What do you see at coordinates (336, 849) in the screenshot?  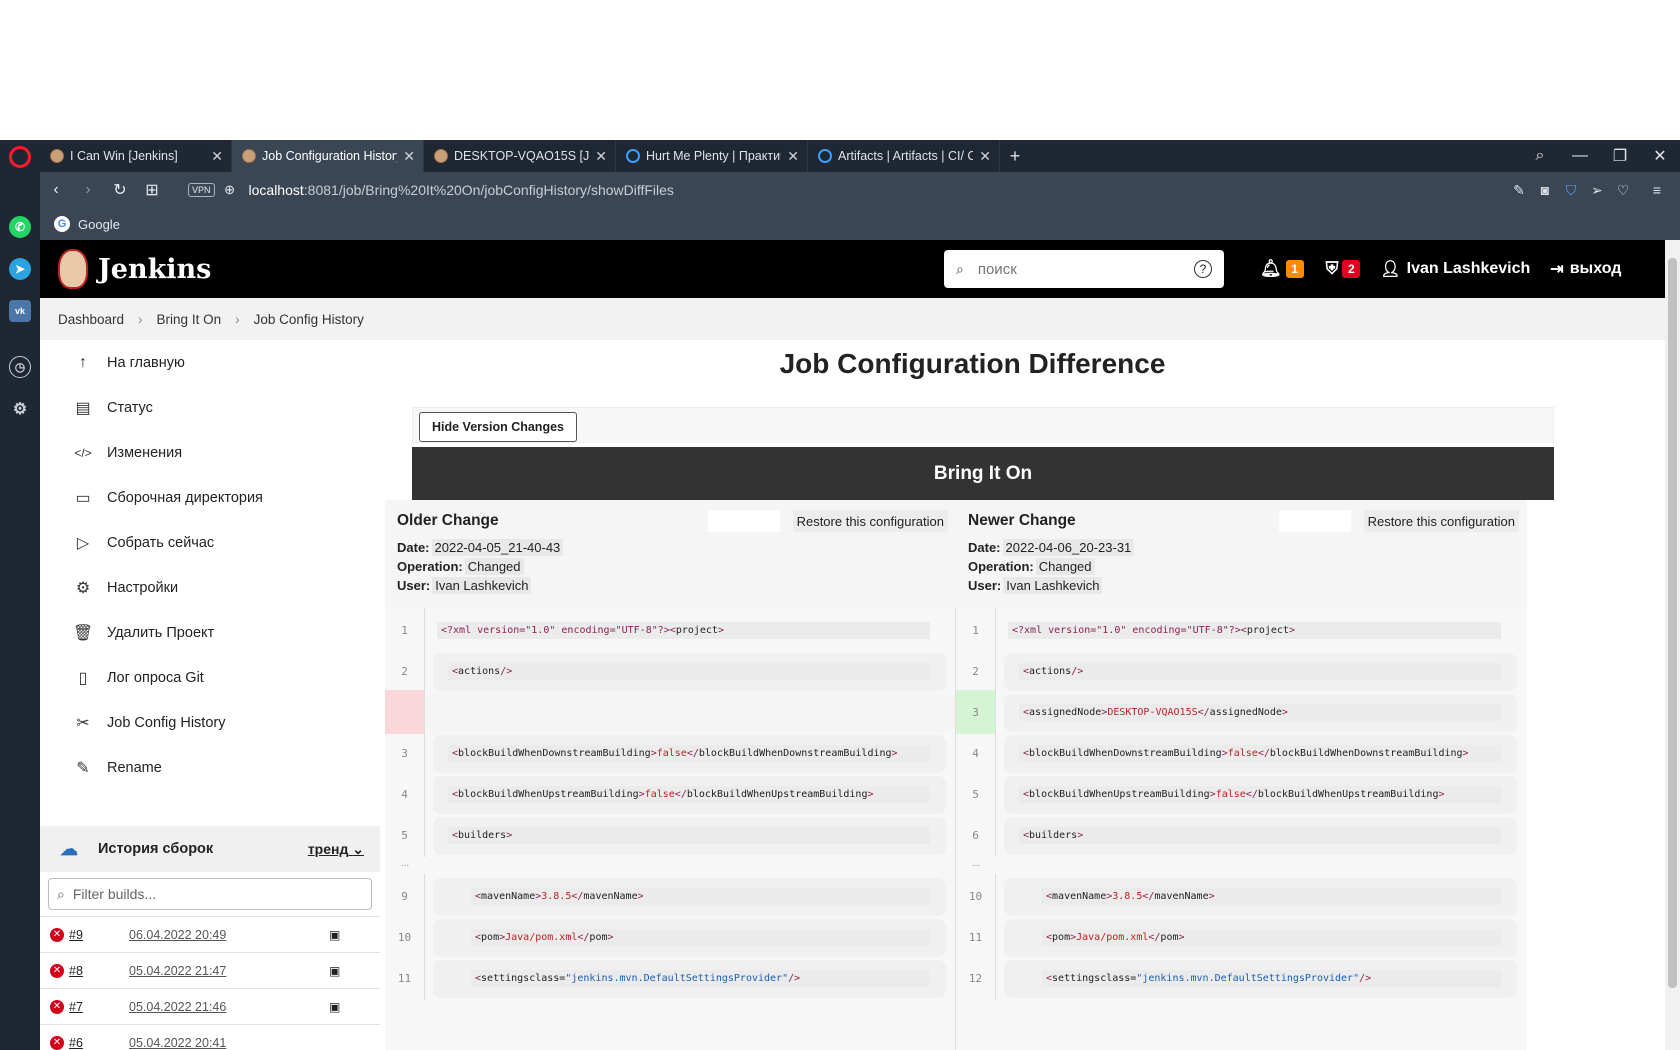 I see `trend-link: тренд ⌄` at bounding box center [336, 849].